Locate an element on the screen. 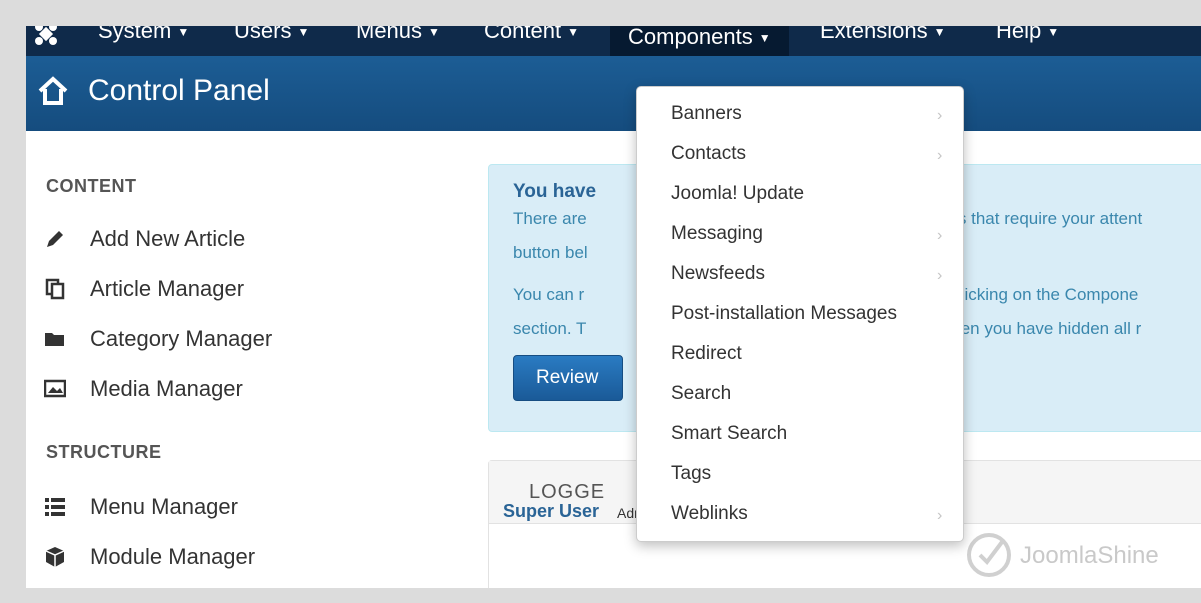 Image resolution: width=1201 pixels, height=603 pixels. image-icon is located at coordinates (55, 389).